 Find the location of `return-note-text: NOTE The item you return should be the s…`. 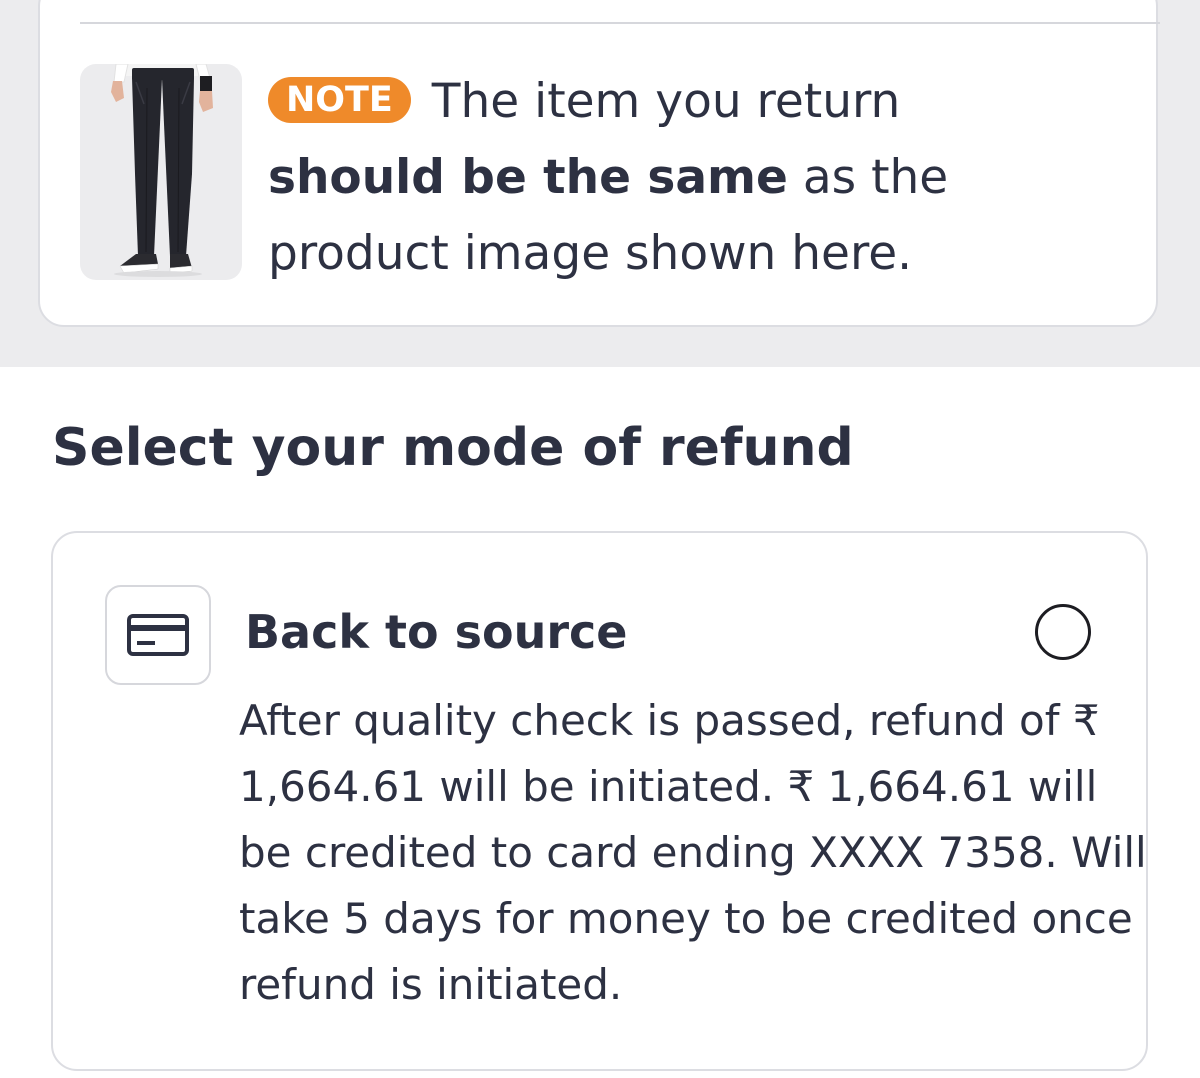

return-note-text: NOTE The item you return should be the s… is located at coordinates (628, 178).